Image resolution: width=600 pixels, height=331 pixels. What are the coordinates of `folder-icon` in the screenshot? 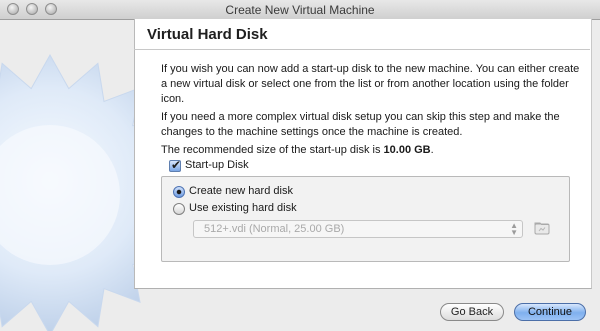 It's located at (542, 228).